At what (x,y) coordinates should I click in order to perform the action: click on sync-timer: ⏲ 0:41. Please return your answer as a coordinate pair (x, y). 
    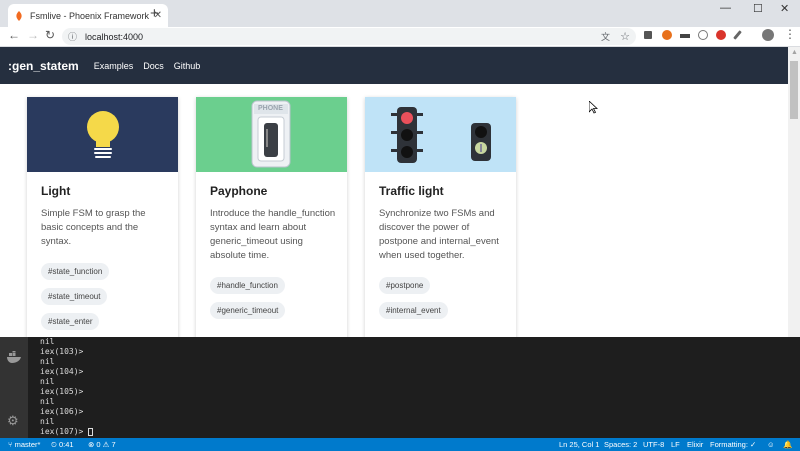
    Looking at the image, I should click on (62, 445).